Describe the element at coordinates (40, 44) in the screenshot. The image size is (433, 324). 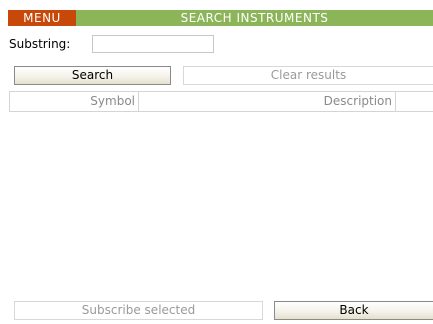
I see `substring-label: Substring:` at that location.